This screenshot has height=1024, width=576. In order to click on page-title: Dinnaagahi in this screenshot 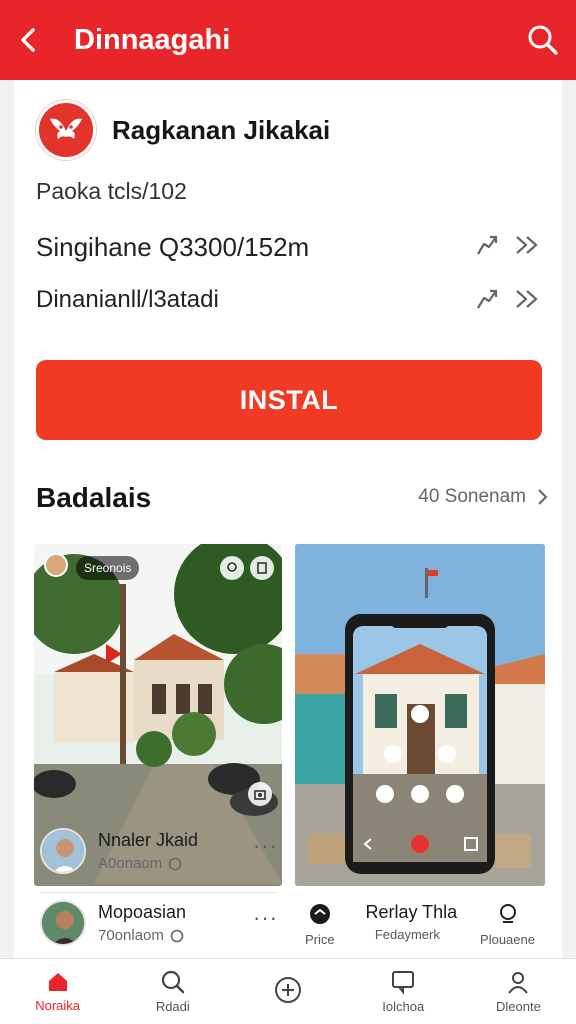, I will do `click(152, 39)`.